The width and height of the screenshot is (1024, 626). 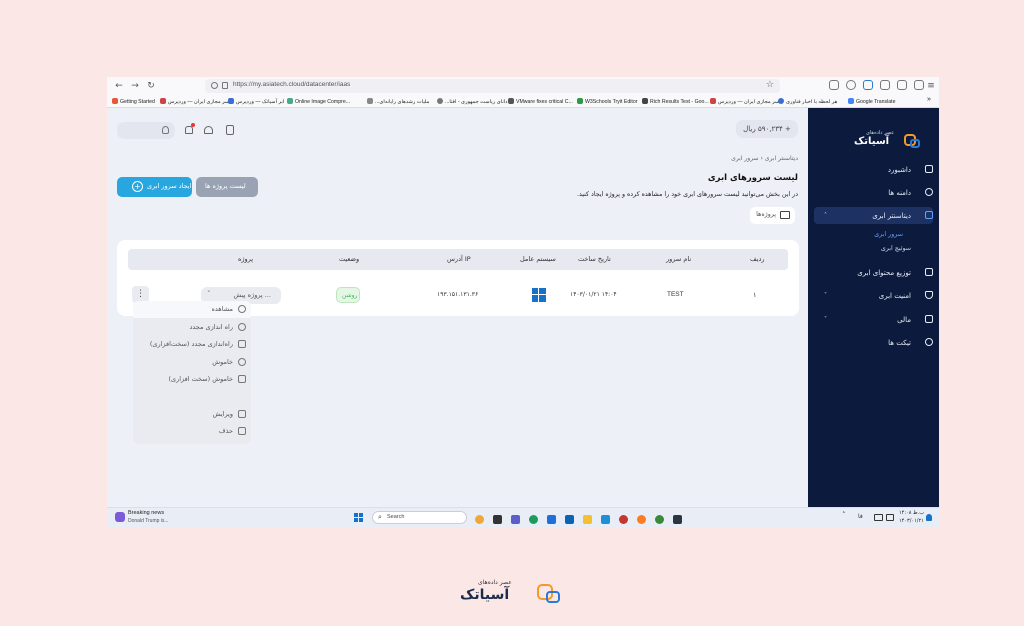 I want to click on menu-item-edit: ویرایش, so click(x=192, y=414).